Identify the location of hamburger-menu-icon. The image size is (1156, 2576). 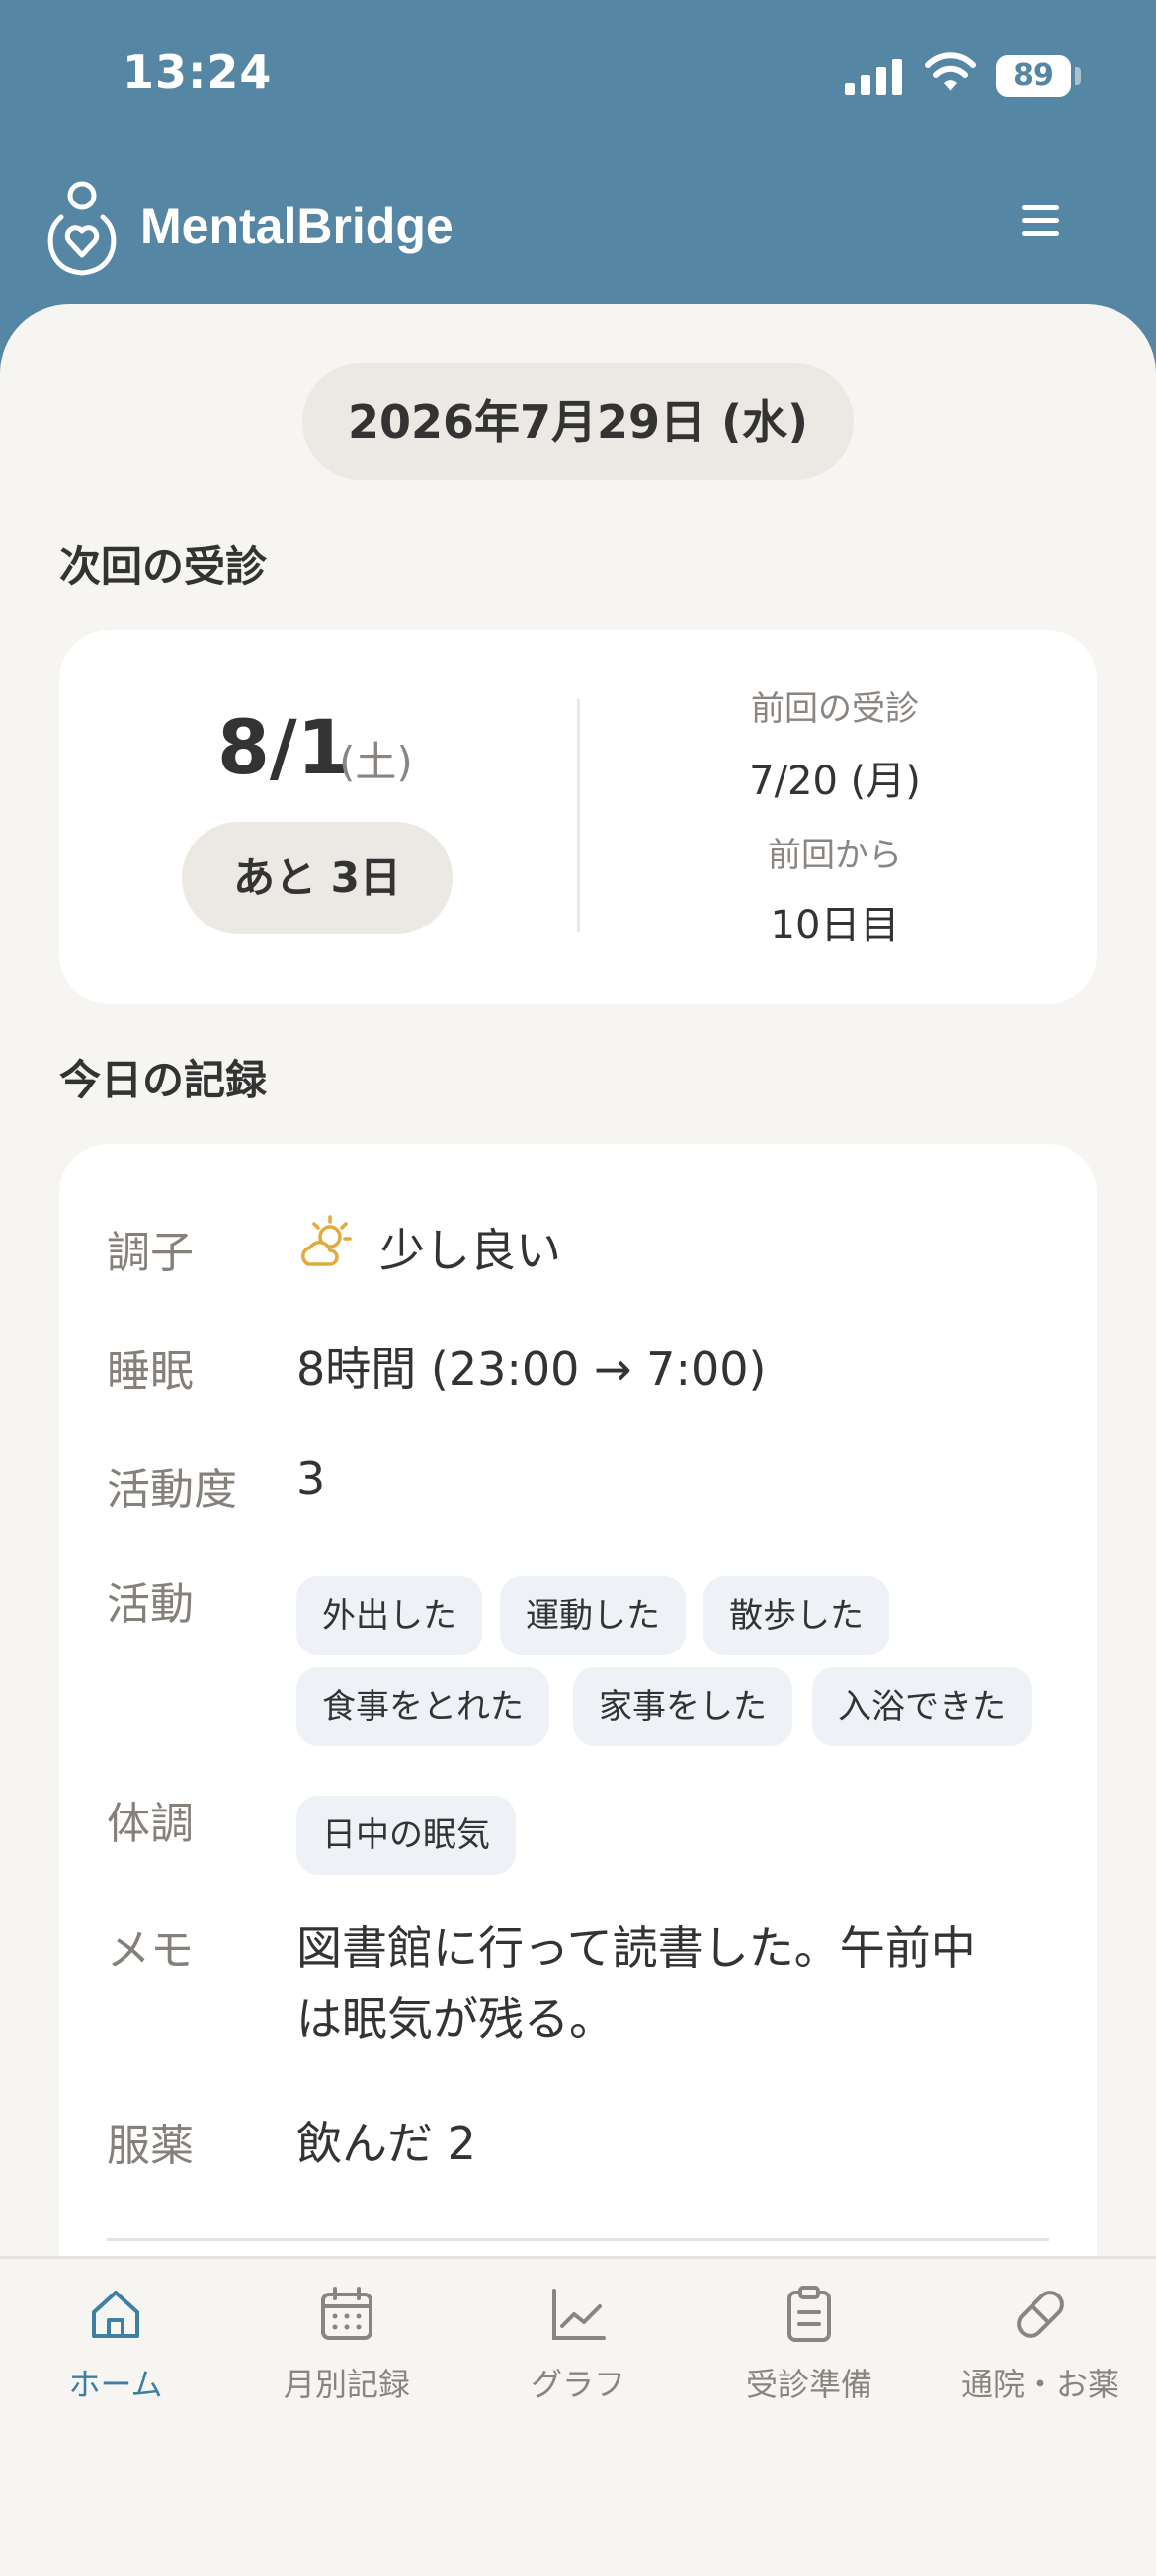
(1043, 221).